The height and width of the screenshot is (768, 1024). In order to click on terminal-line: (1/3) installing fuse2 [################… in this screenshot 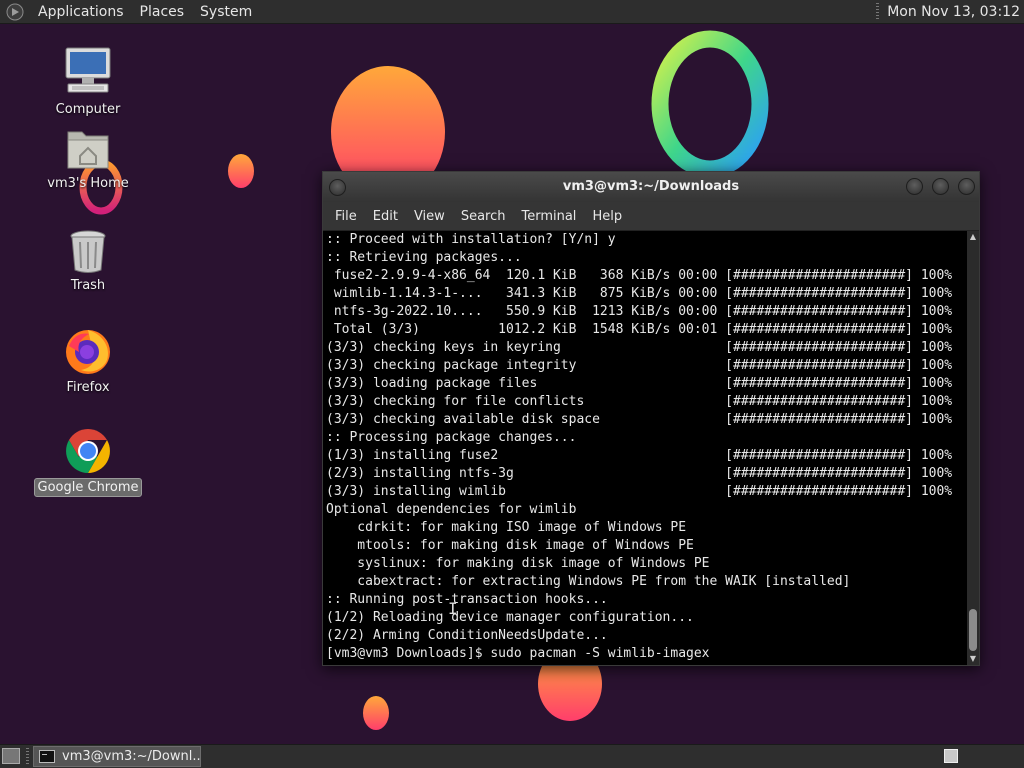, I will do `click(639, 455)`.